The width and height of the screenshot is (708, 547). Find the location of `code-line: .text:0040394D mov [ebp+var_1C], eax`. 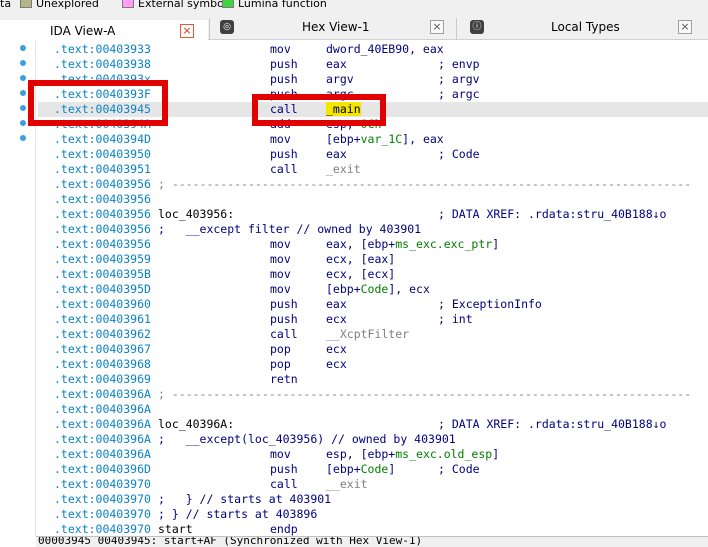

code-line: .text:0040394D mov [ebp+var_1C], eax is located at coordinates (373, 139).